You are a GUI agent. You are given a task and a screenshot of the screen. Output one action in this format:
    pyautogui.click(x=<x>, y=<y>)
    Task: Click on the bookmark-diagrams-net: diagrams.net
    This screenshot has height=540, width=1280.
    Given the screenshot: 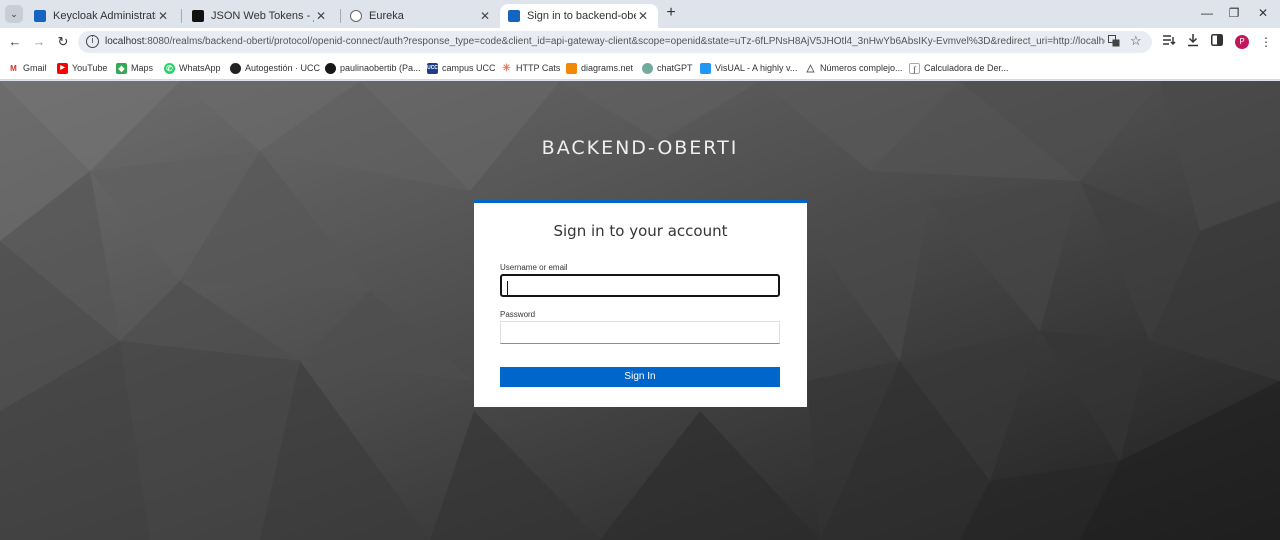 What is the action you would take?
    pyautogui.click(x=599, y=68)
    